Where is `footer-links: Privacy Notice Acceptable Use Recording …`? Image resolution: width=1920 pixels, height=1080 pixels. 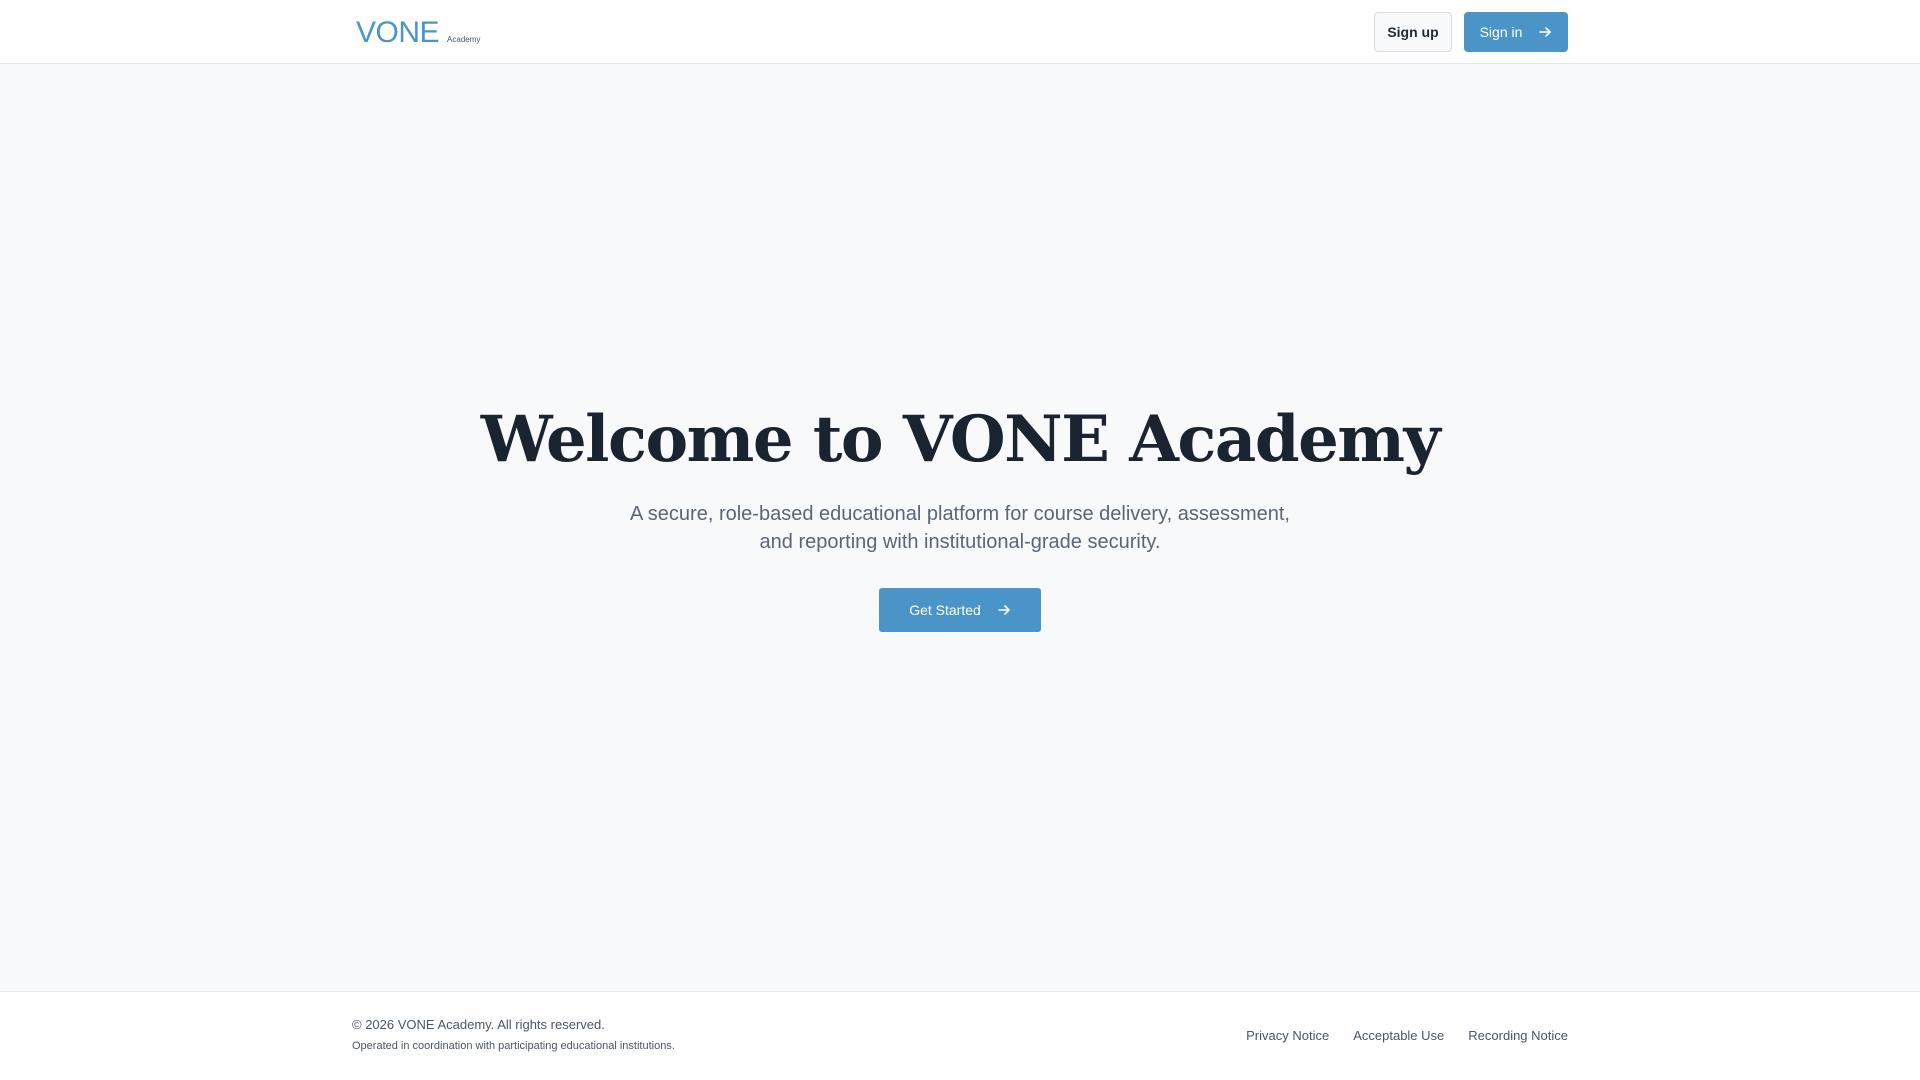
footer-links: Privacy Notice Acceptable Use Recording … is located at coordinates (1407, 1035).